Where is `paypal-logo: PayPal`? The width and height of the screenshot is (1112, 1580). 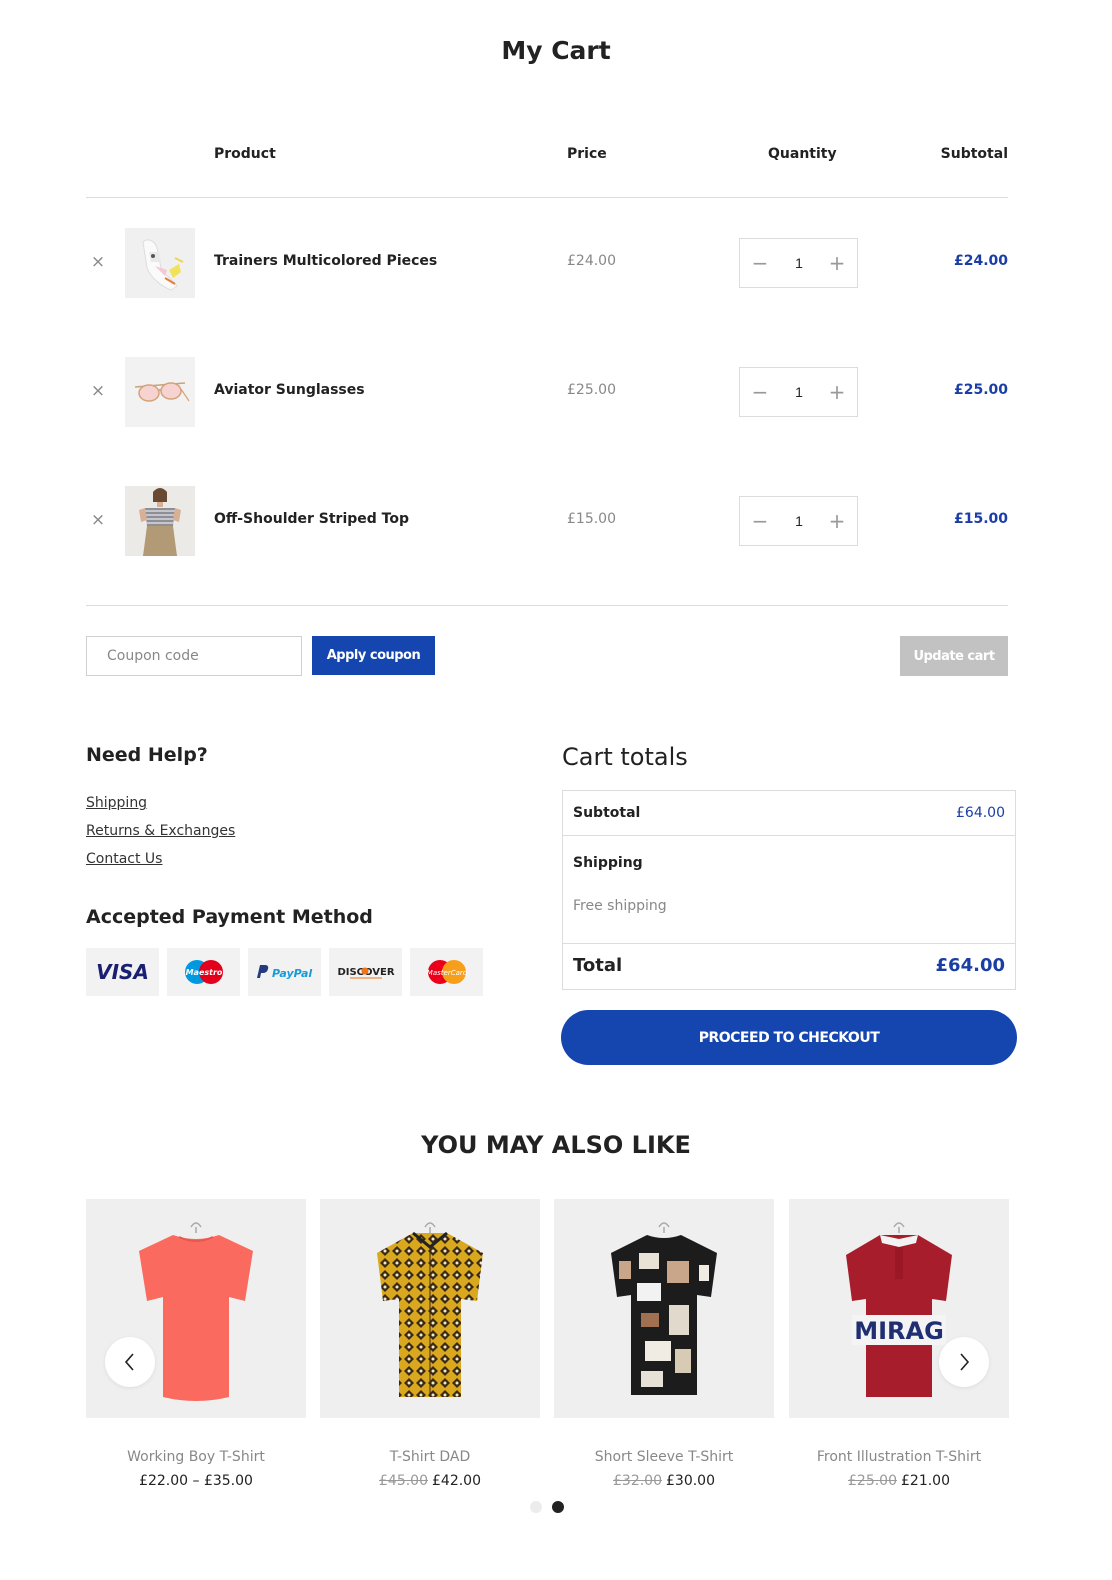 paypal-logo: PayPal is located at coordinates (284, 972).